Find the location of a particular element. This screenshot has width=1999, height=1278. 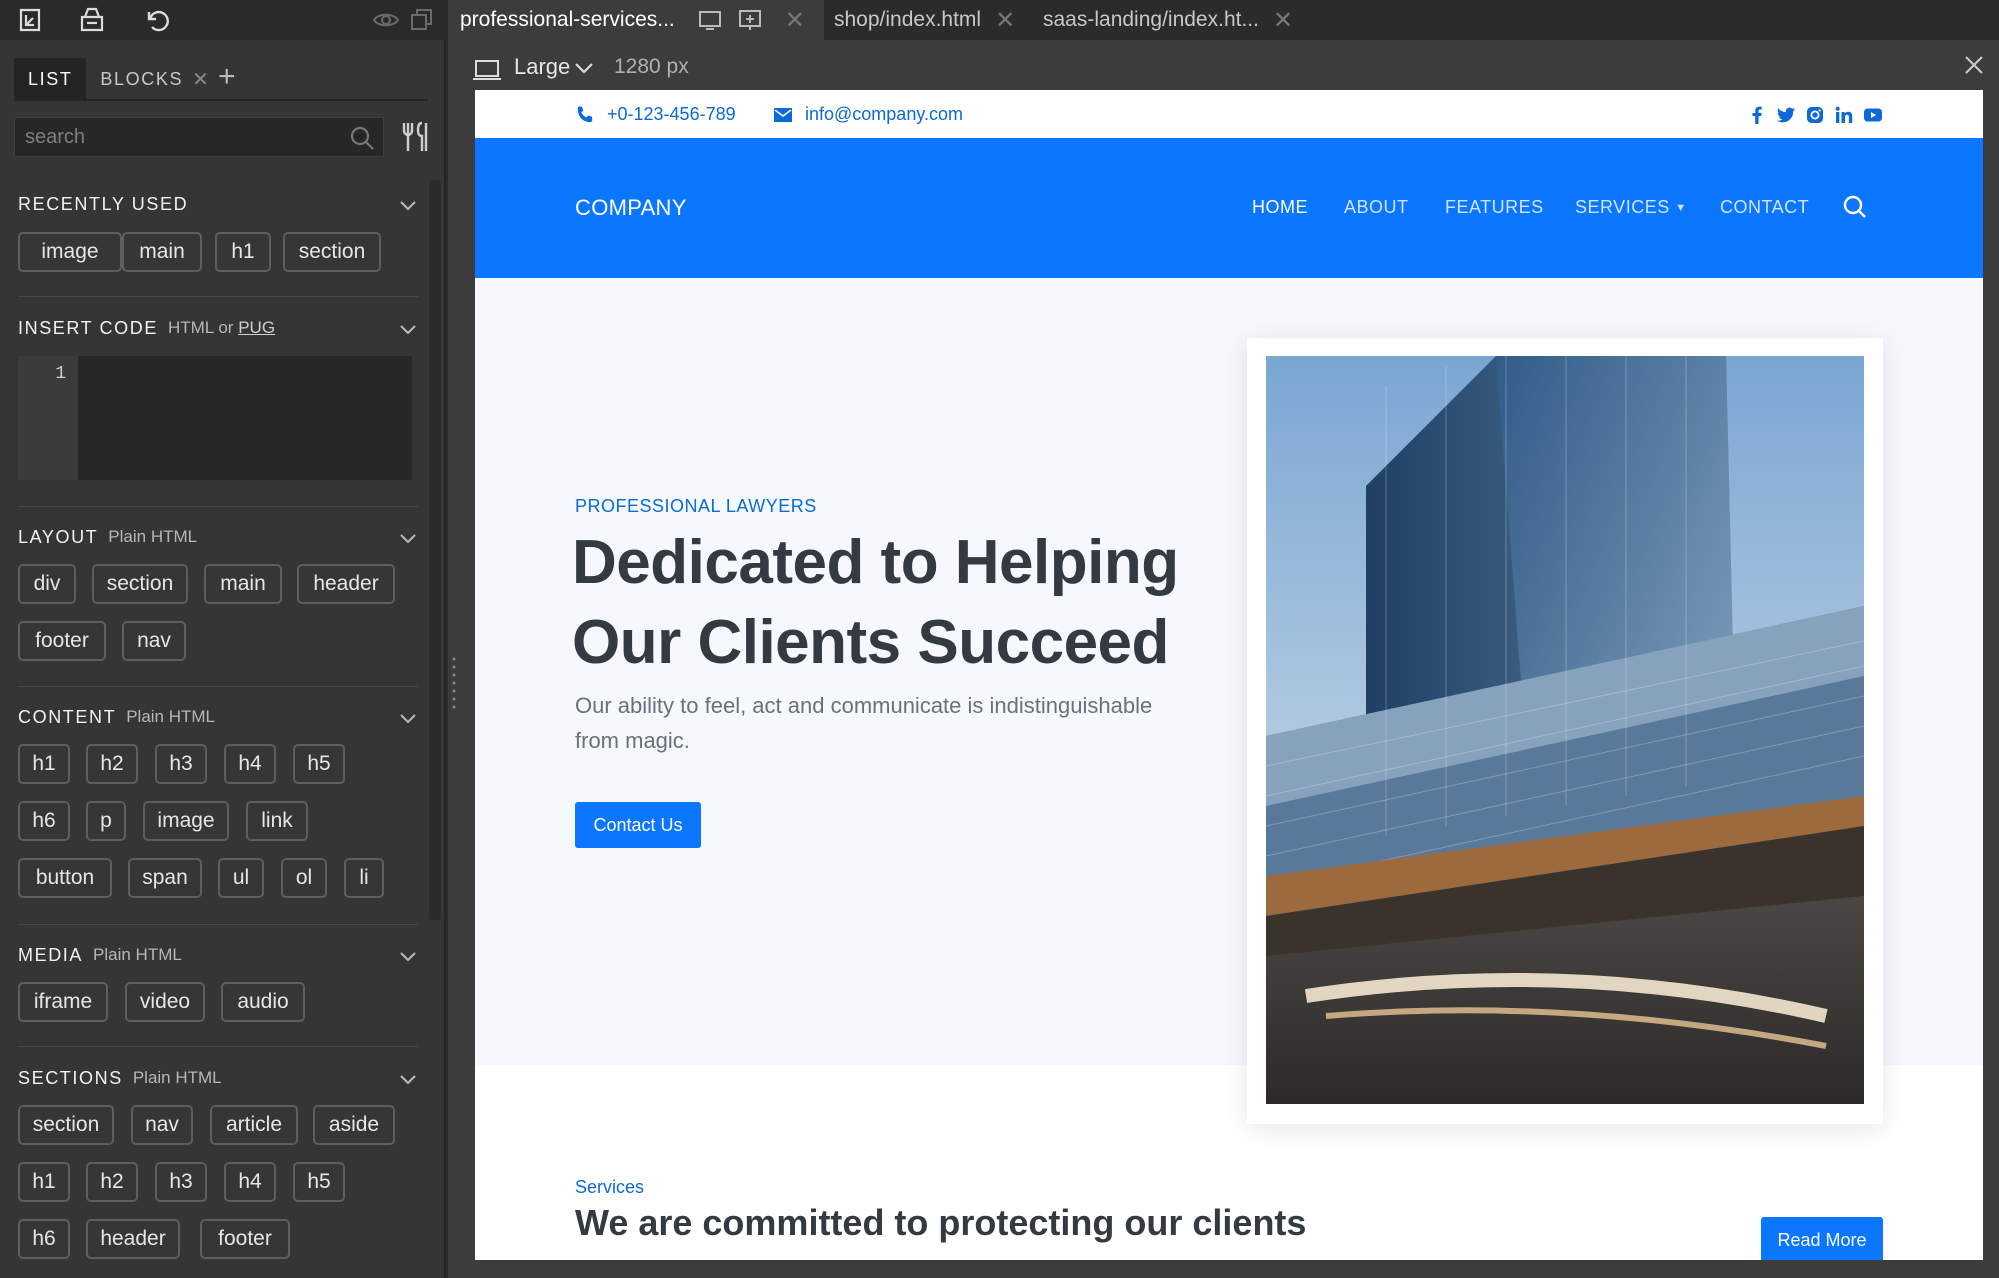

block-chip: link is located at coordinates (277, 821).